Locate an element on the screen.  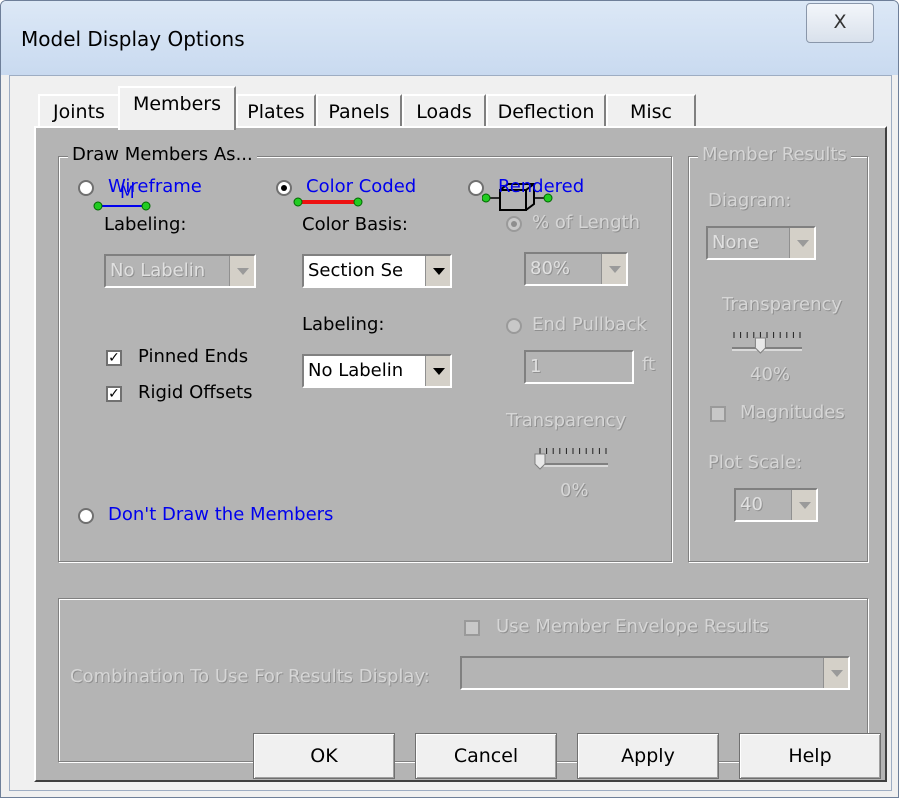
title-bar: Model Display Options X is located at coordinates (449, 38).